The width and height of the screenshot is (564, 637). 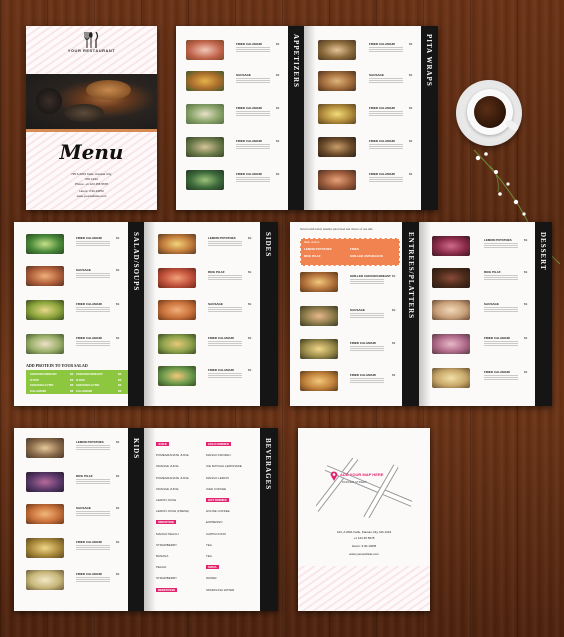 I want to click on menu-title: Menu, so click(x=91, y=152).